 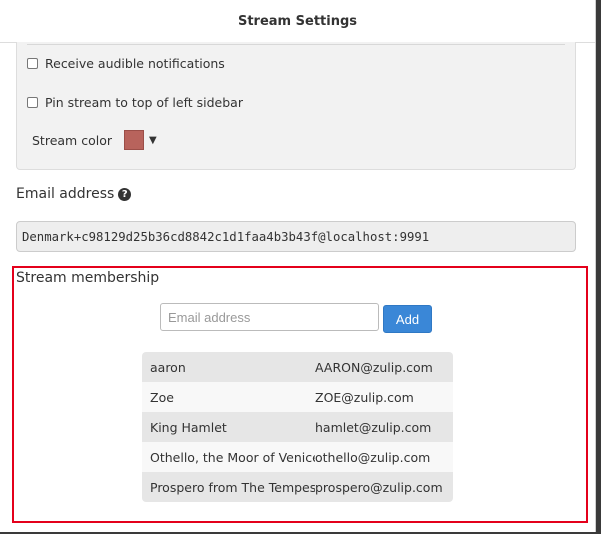 What do you see at coordinates (232, 457) in the screenshot?
I see `member-name: Othello, the Moor of Venice` at bounding box center [232, 457].